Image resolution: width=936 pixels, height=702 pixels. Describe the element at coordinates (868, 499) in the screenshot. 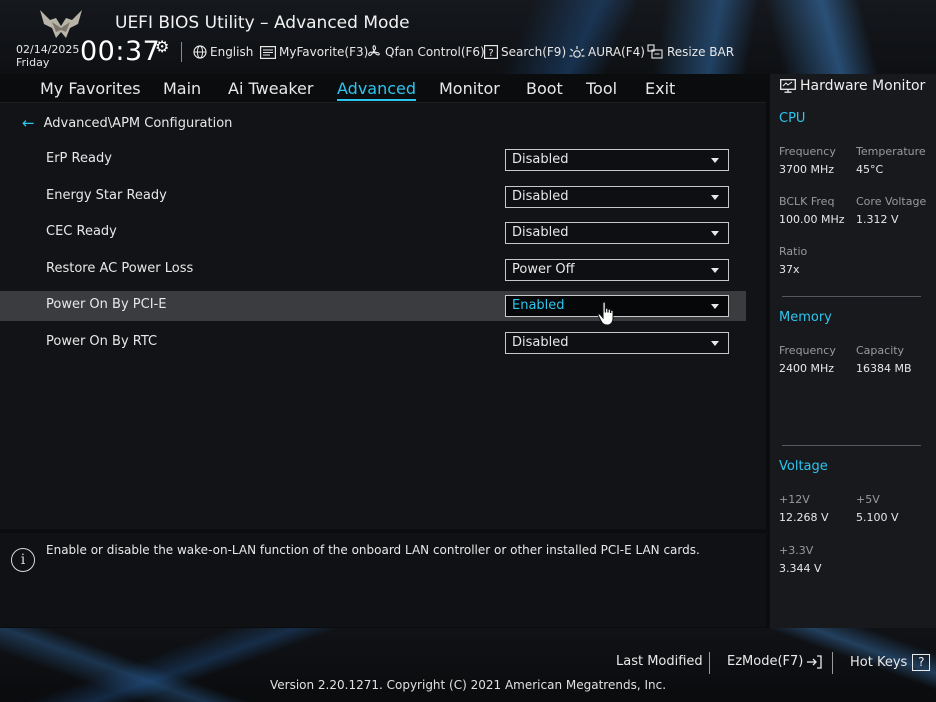

I see `v5-label: +5V` at that location.